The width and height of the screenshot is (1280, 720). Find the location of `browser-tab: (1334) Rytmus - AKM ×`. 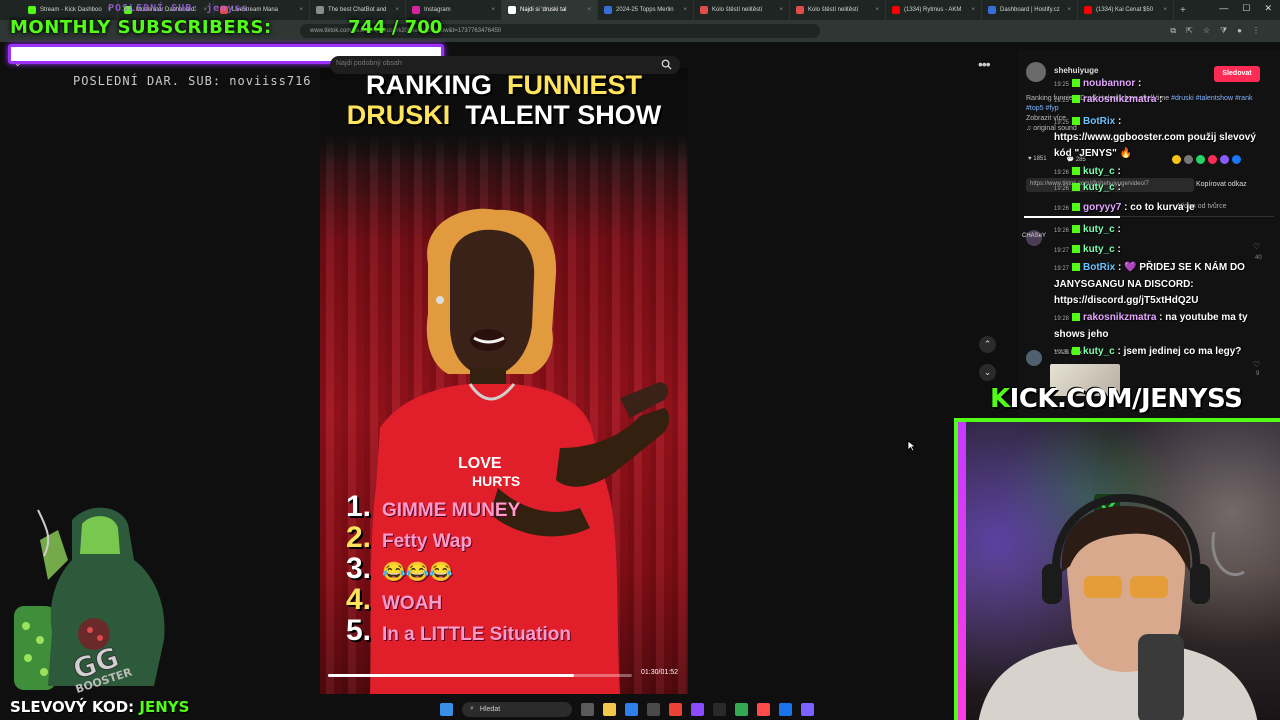

browser-tab: (1334) Rytmus - AKM × is located at coordinates (934, 10).